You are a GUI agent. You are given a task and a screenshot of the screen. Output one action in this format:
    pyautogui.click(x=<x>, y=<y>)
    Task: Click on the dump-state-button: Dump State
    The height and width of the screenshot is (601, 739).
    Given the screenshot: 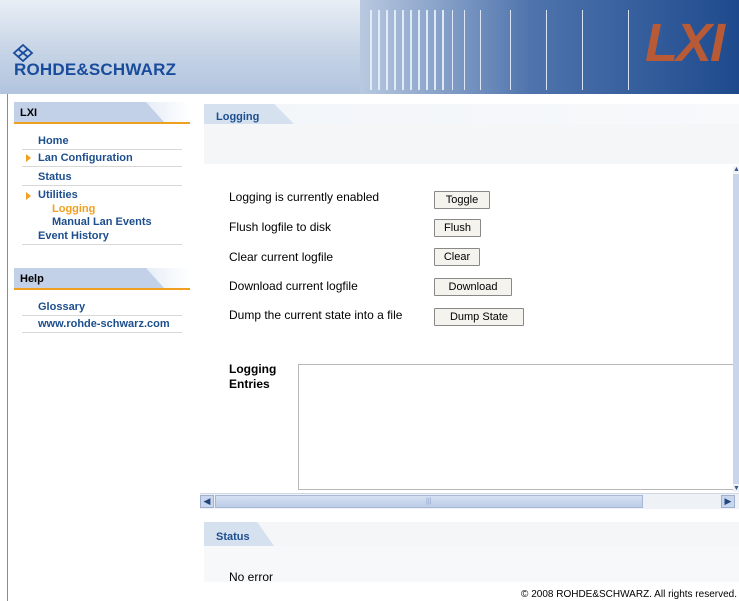 What is the action you would take?
    pyautogui.click(x=479, y=317)
    